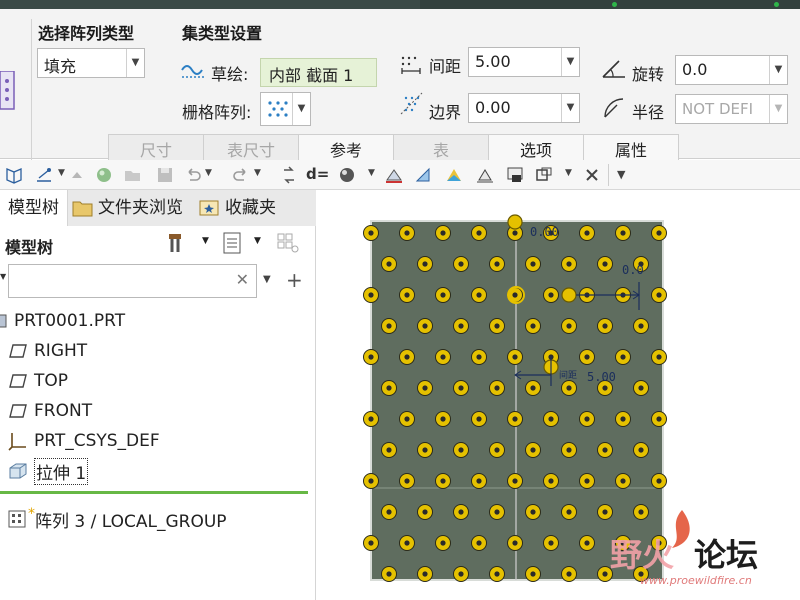  Describe the element at coordinates (633, 270) in the screenshot. I see `dimension-right-text: 0.0` at that location.